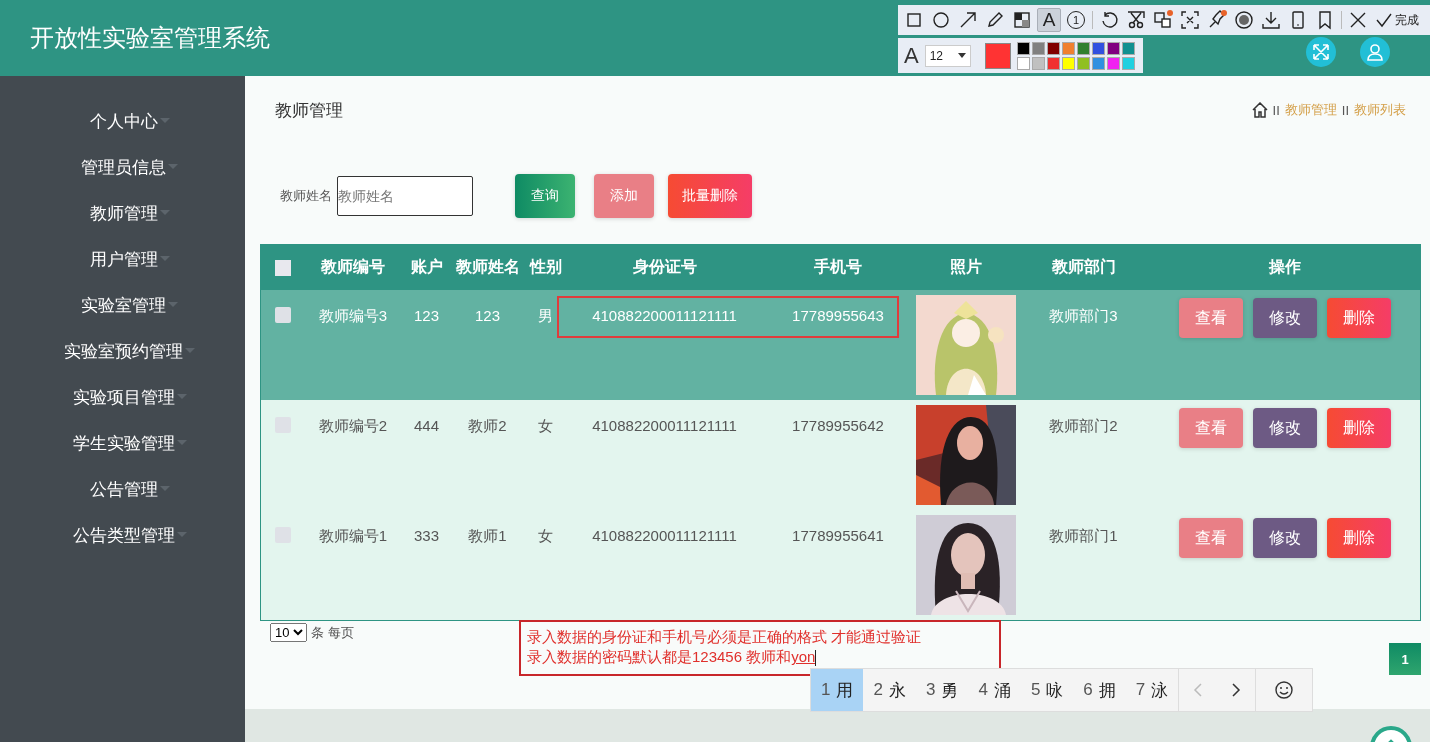 This screenshot has height=742, width=1430. I want to click on close-icon, so click(1358, 20).